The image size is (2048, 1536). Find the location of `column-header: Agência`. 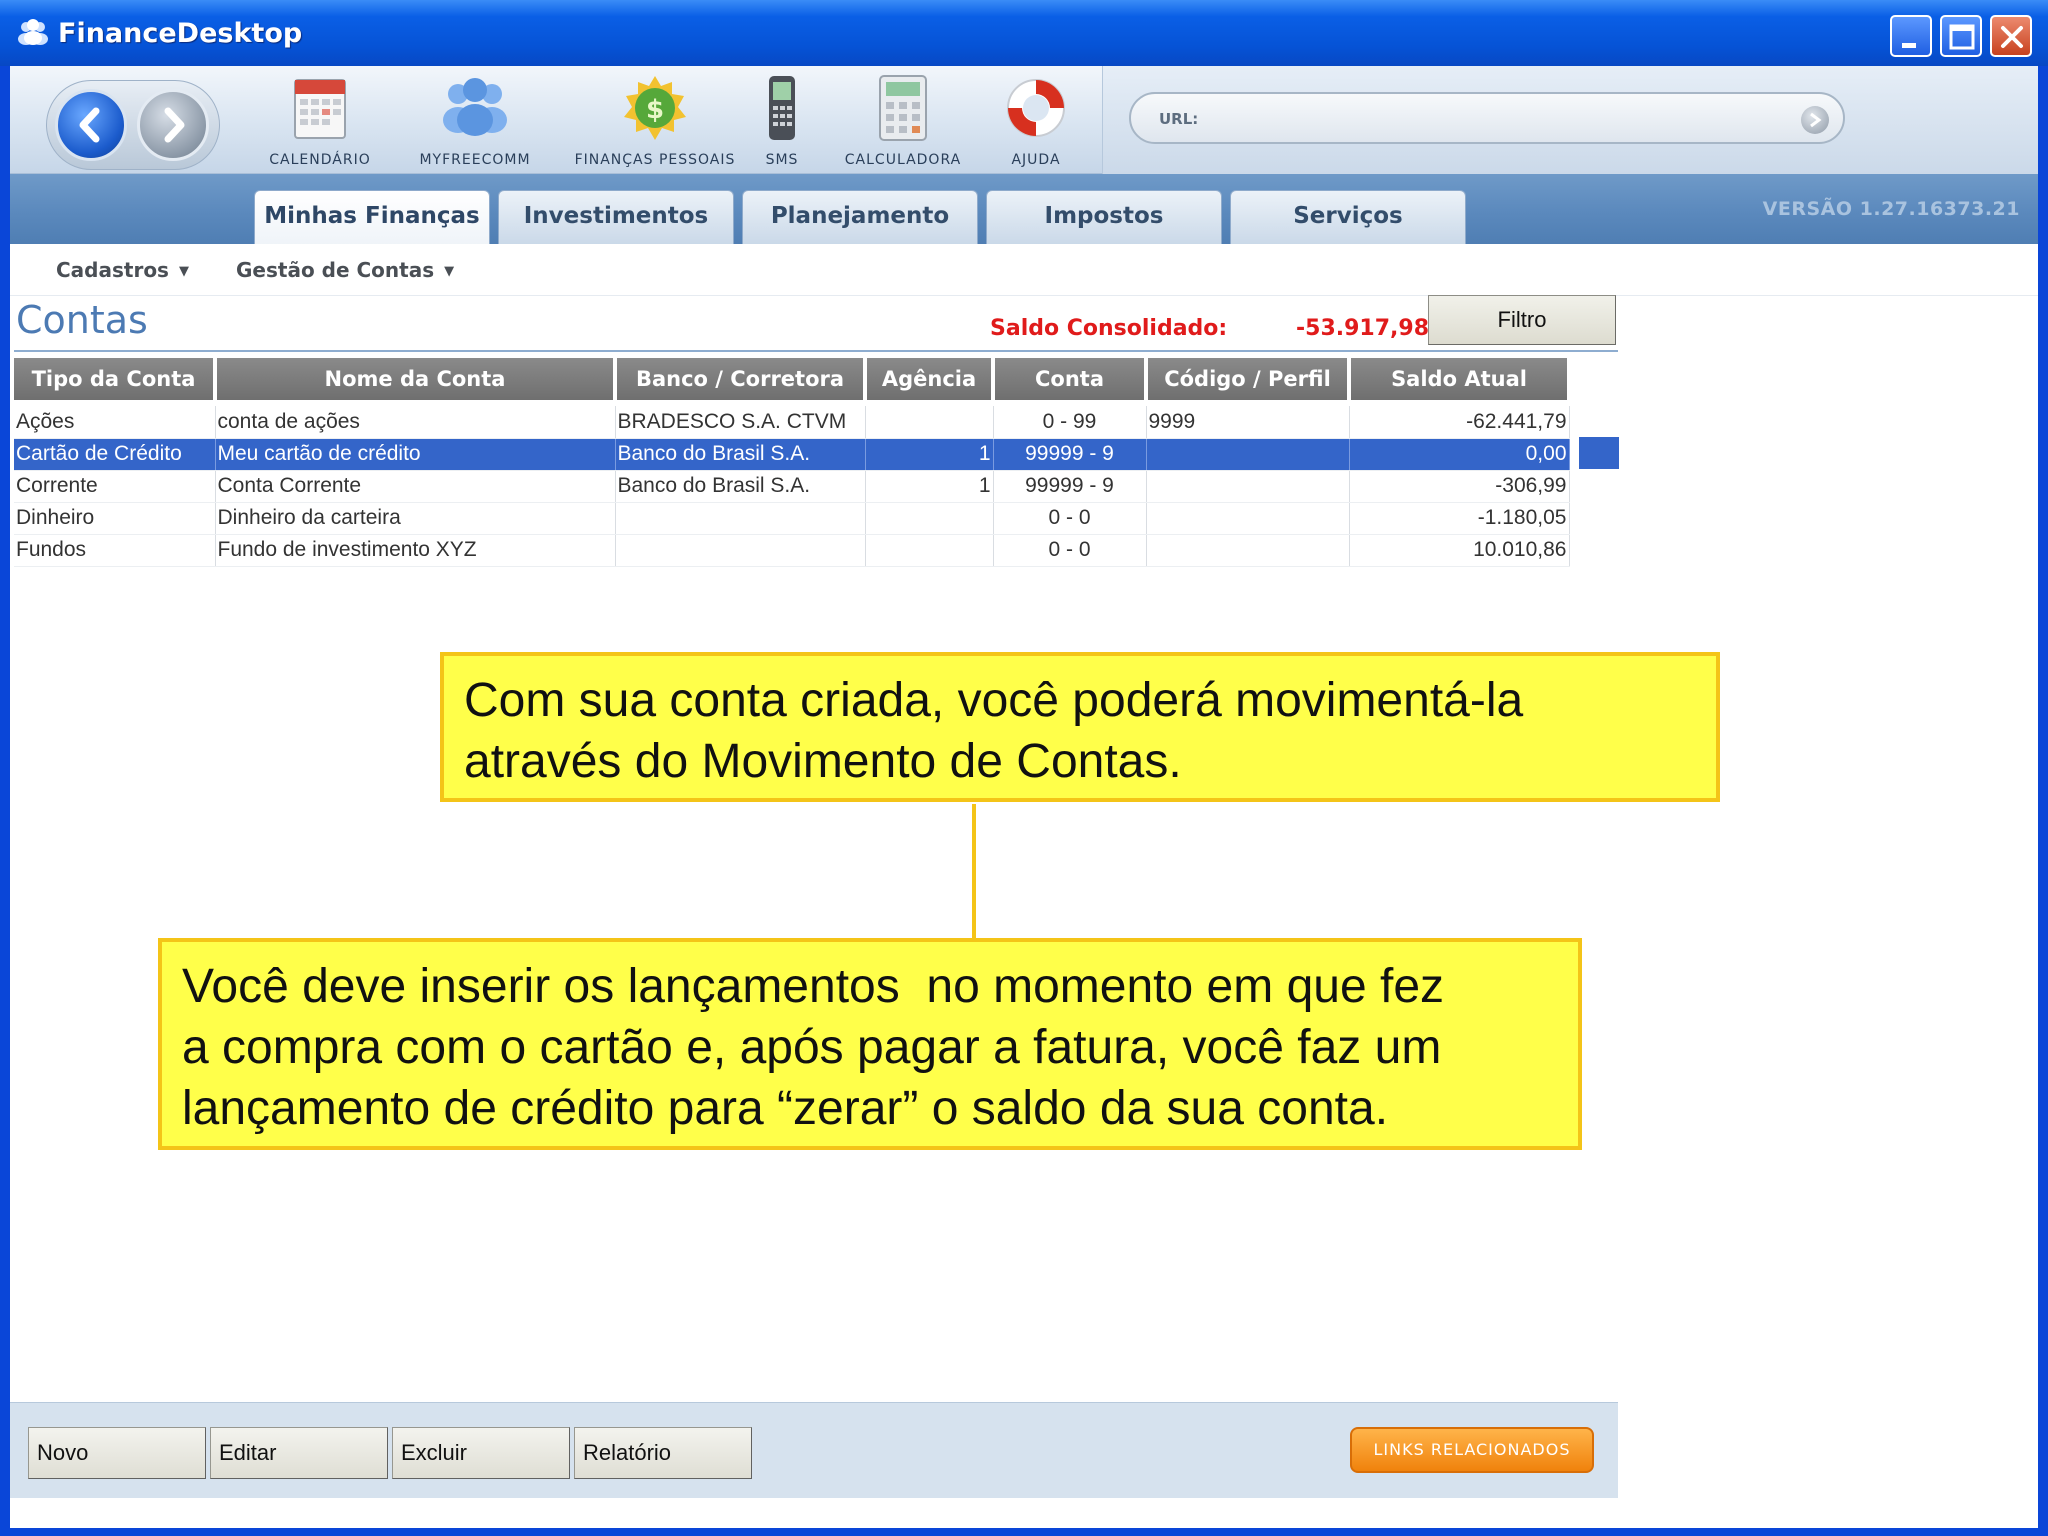

column-header: Agência is located at coordinates (930, 379).